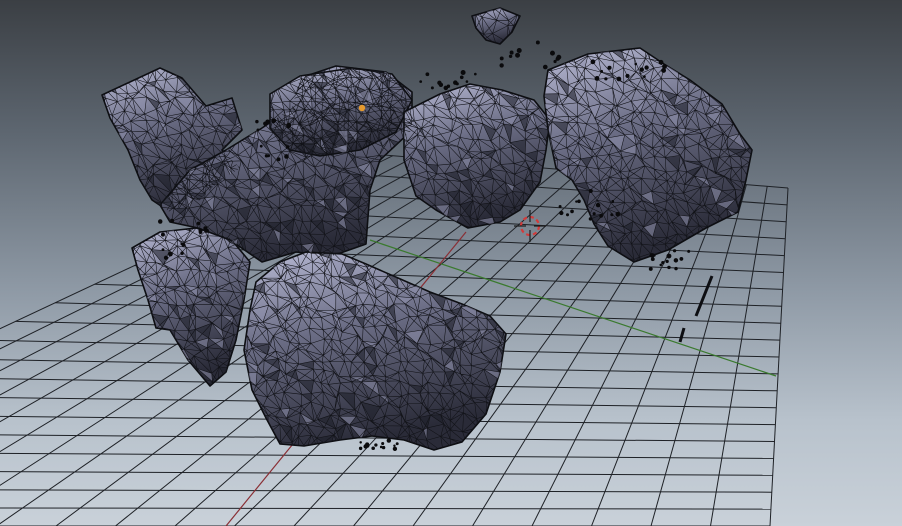 The width and height of the screenshot is (902, 526). I want to click on 3d-cursor-icon, so click(530, 226).